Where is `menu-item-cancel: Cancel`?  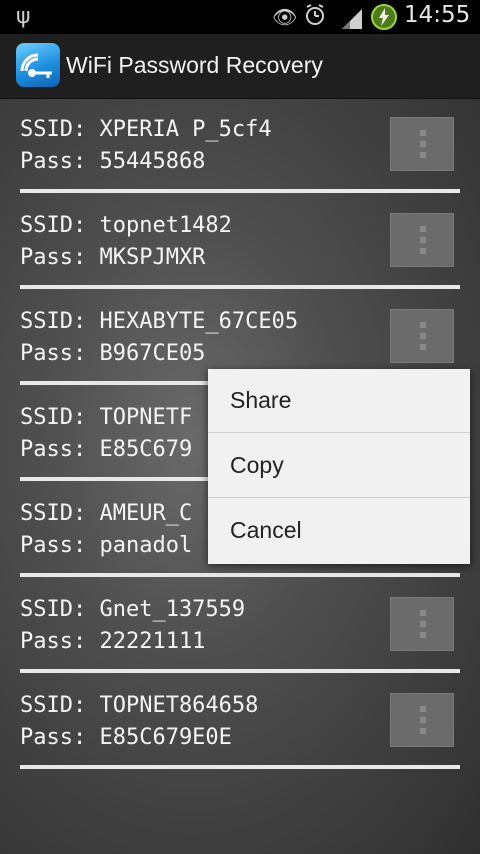 menu-item-cancel: Cancel is located at coordinates (339, 531).